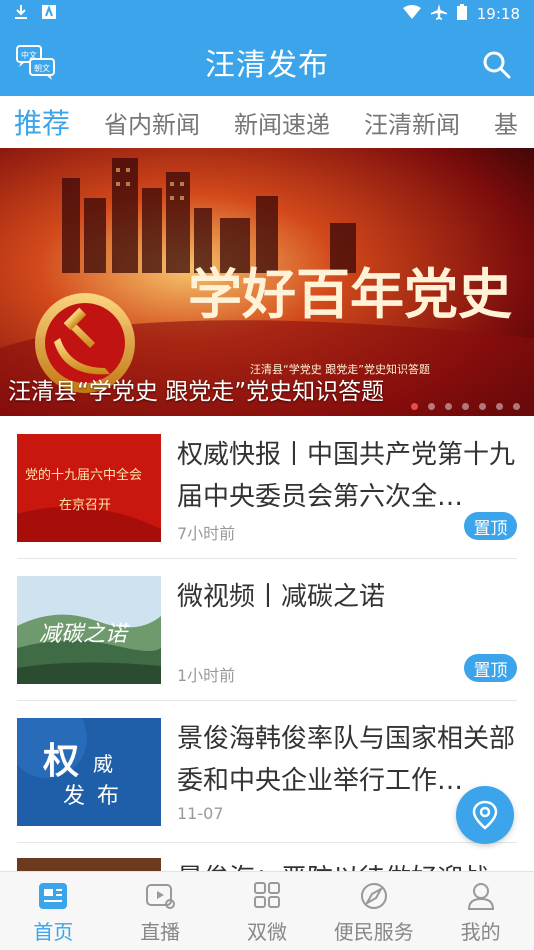 The image size is (534, 950). Describe the element at coordinates (267, 14) in the screenshot. I see `status-bar: 19:18` at that location.